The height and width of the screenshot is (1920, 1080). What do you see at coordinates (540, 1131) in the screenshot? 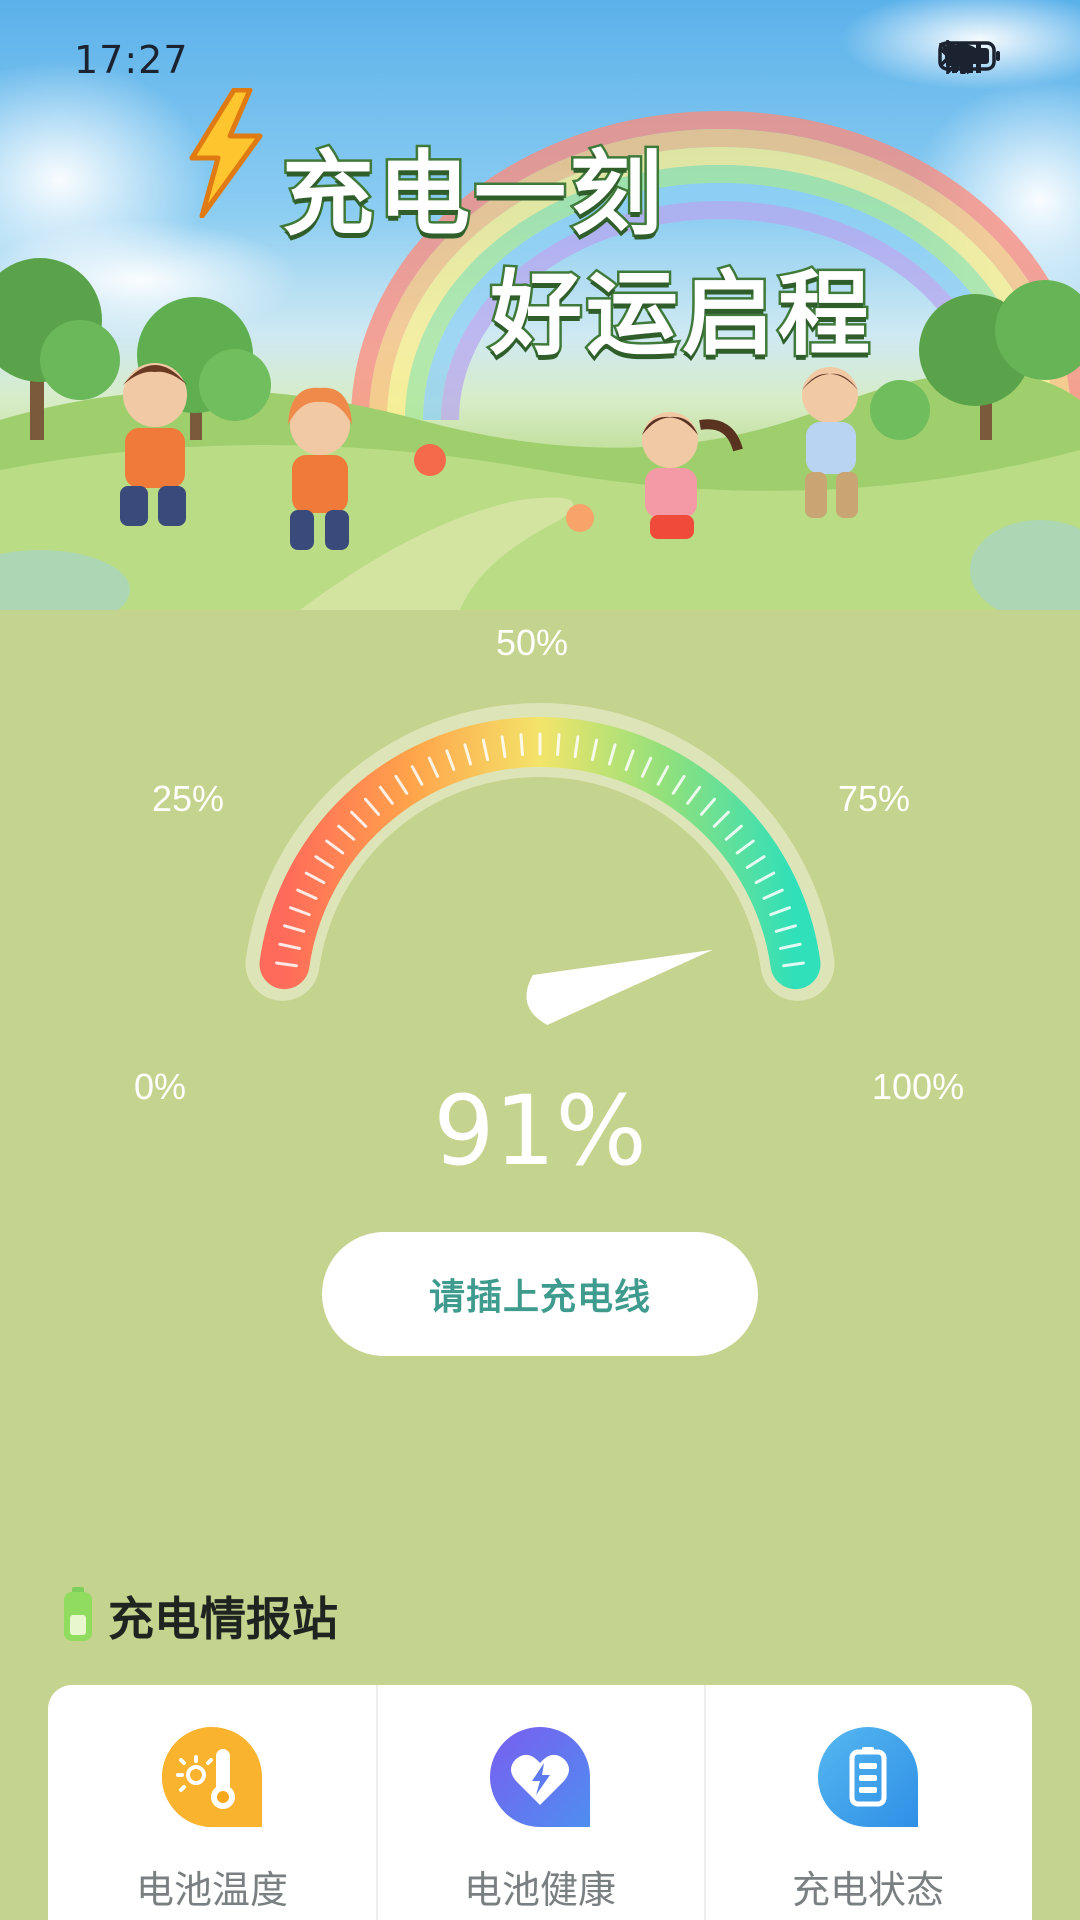
I see `battery-percent-value: 91%` at bounding box center [540, 1131].